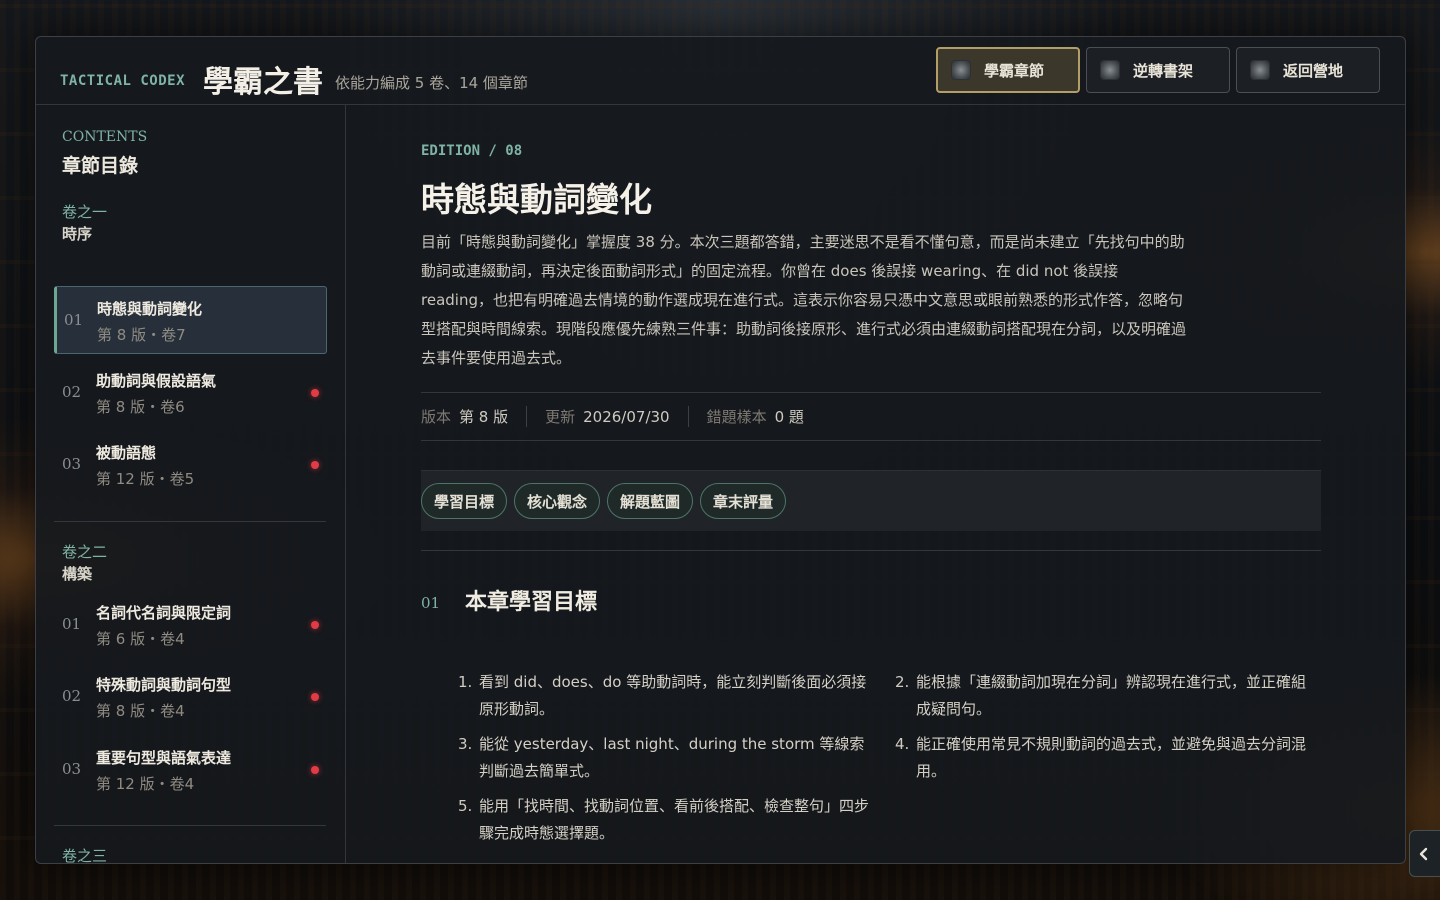 The width and height of the screenshot is (1440, 900). What do you see at coordinates (871, 416) in the screenshot?
I see `chapter-meta-bar: 版本 第 8 版 更新 2026/07/30 錯題樣本 0 題` at bounding box center [871, 416].